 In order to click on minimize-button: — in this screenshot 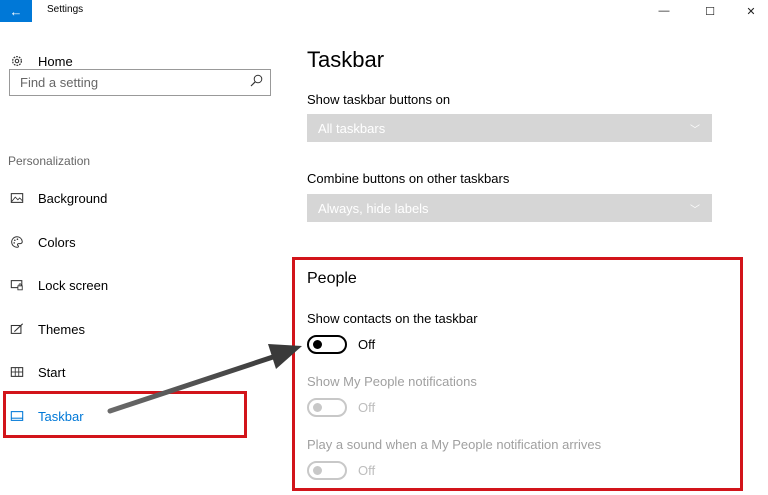, I will do `click(664, 11)`.